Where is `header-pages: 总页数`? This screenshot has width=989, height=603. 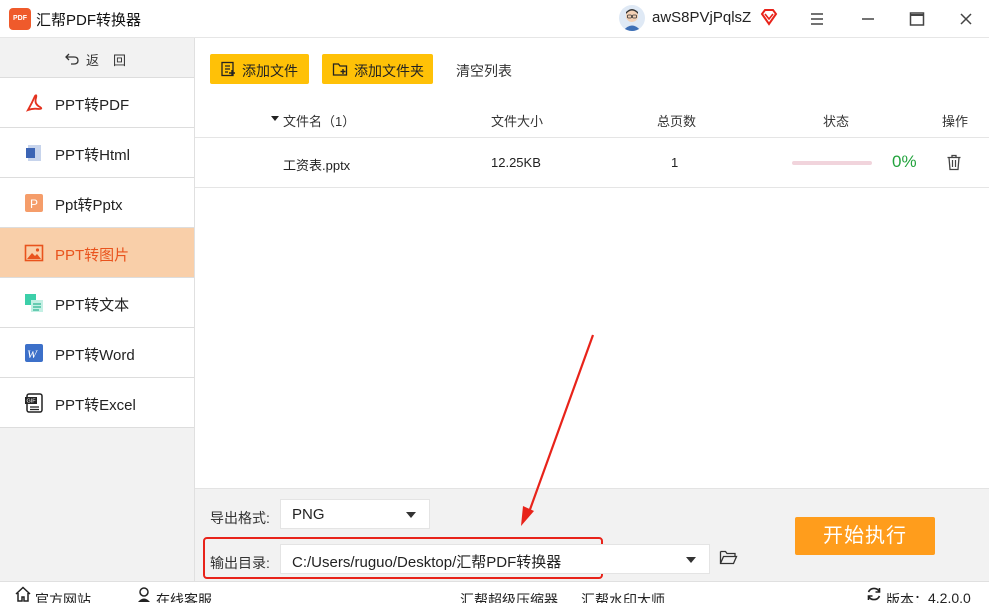
header-pages: 总页数 is located at coordinates (677, 121).